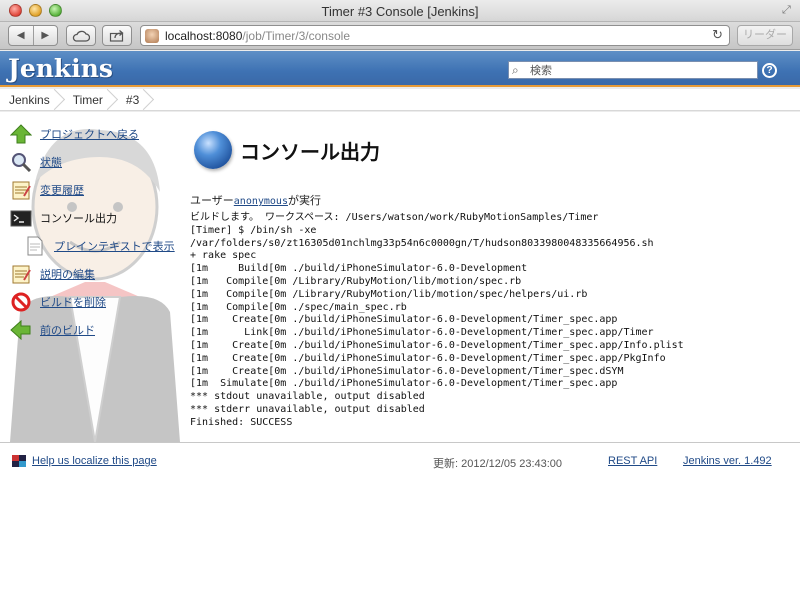 Image resolution: width=800 pixels, height=600 pixels. What do you see at coordinates (19, 461) in the screenshot?
I see `localize-flag-icon` at bounding box center [19, 461].